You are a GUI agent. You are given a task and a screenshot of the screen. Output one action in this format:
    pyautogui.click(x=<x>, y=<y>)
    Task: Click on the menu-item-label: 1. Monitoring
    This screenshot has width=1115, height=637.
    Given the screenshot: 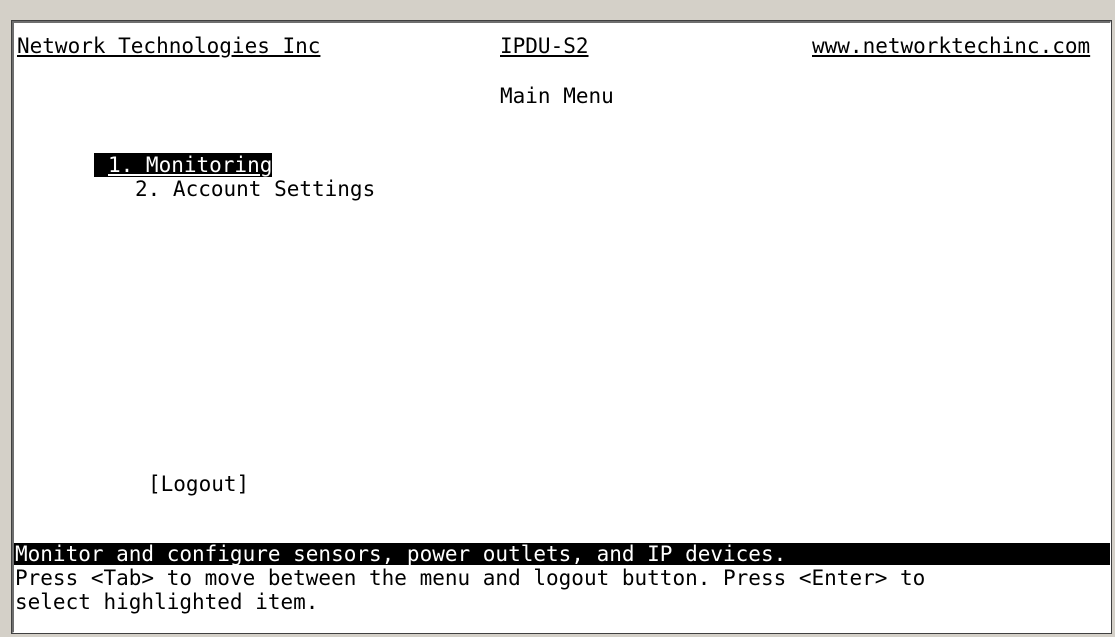 What is the action you would take?
    pyautogui.click(x=190, y=165)
    